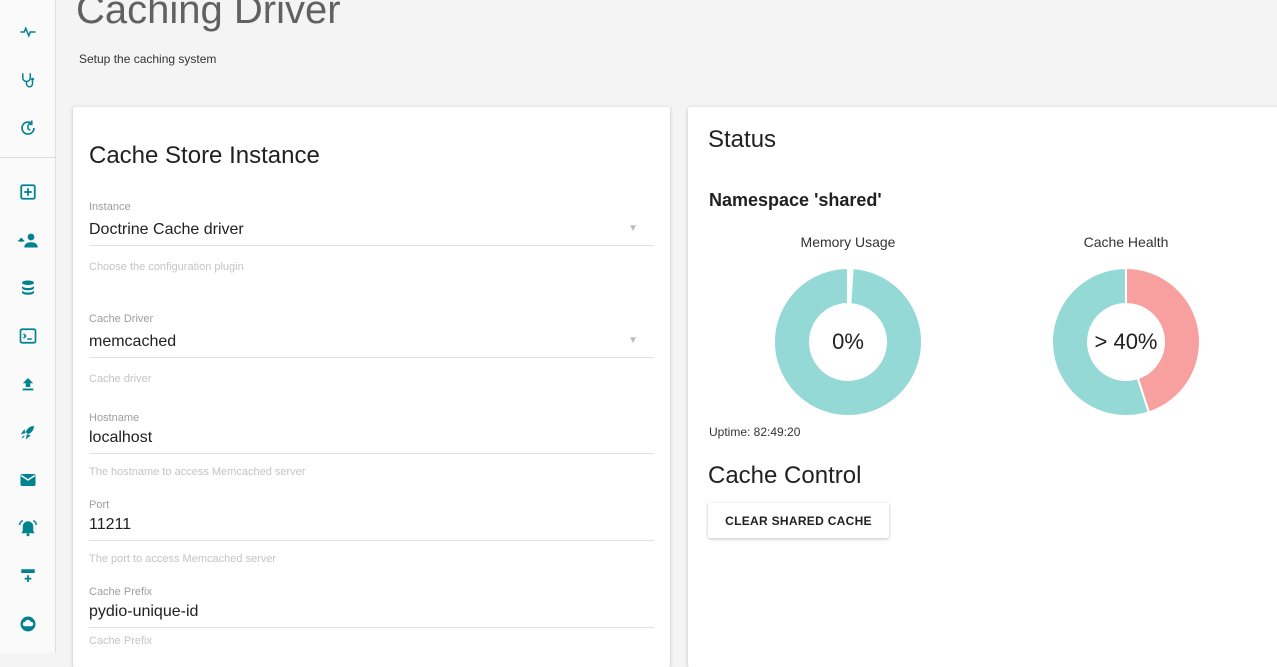  I want to click on pulse-icon, so click(28, 32).